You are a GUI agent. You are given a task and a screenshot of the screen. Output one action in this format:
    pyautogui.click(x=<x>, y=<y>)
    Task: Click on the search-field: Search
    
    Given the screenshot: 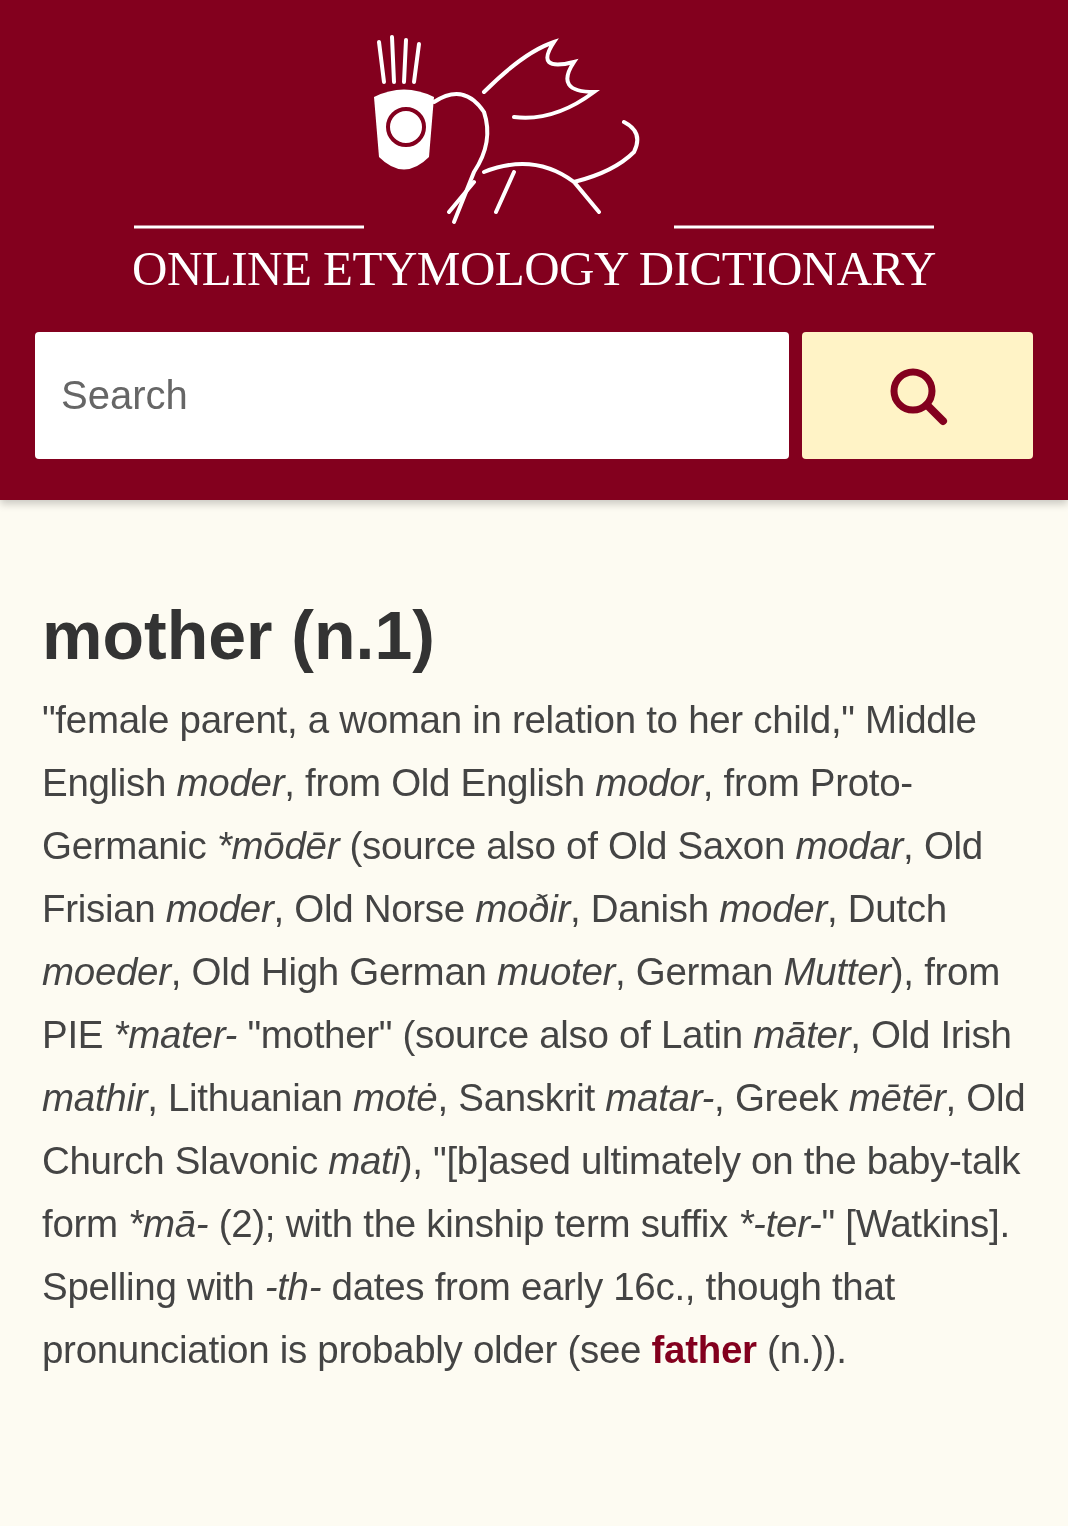 What is the action you would take?
    pyautogui.click(x=412, y=395)
    